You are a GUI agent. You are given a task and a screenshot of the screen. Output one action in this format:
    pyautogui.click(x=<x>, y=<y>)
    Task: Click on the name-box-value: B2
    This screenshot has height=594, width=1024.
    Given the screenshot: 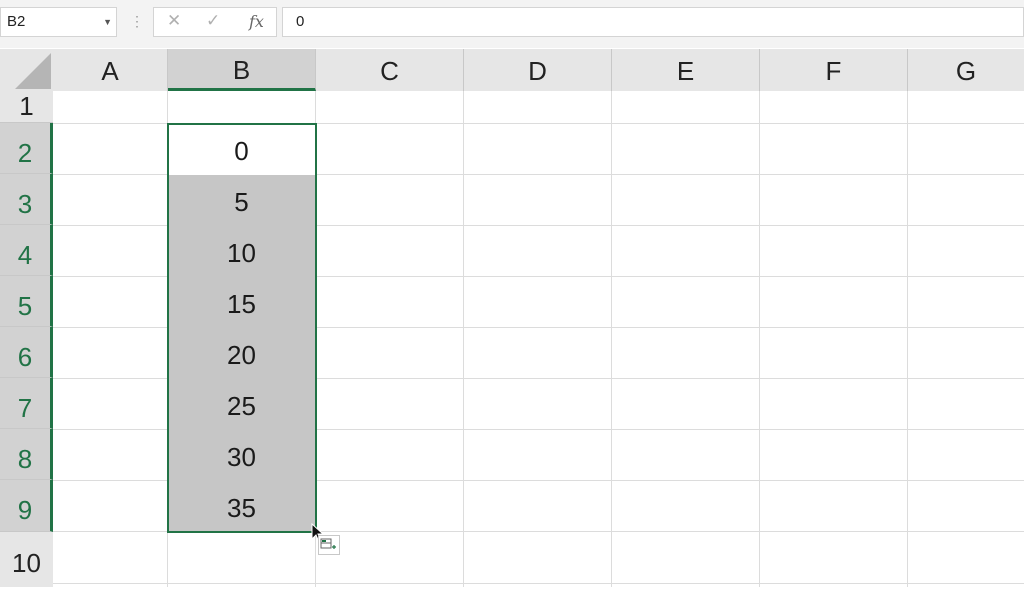 What is the action you would take?
    pyautogui.click(x=16, y=21)
    